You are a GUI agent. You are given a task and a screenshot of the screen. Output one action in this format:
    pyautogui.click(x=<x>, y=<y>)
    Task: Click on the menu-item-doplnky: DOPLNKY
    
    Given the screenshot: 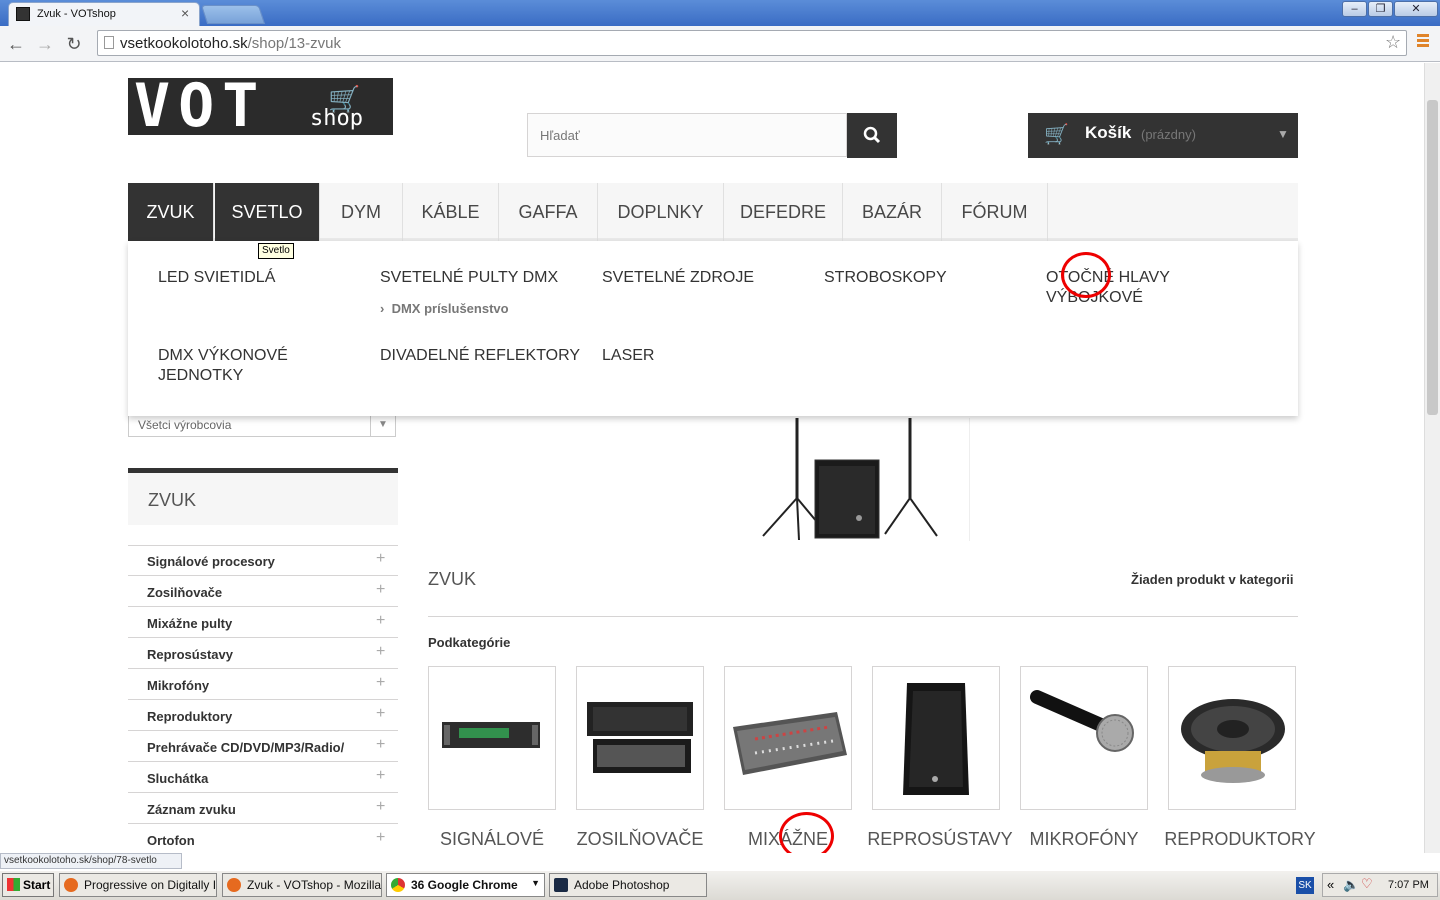 What is the action you would take?
    pyautogui.click(x=661, y=212)
    